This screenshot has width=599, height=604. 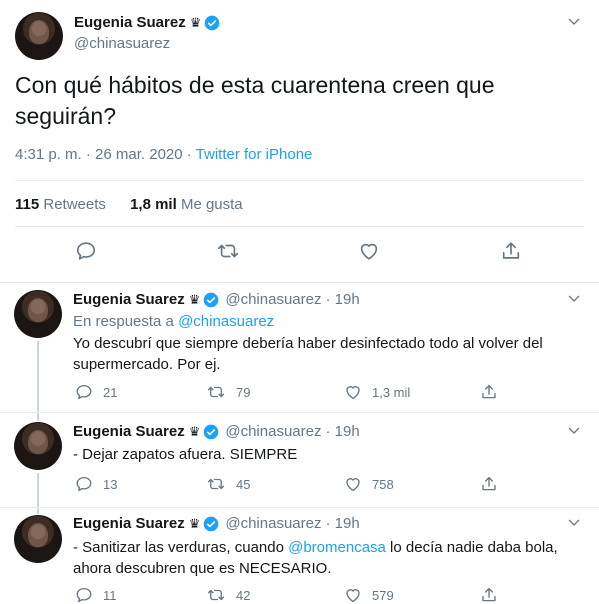 What do you see at coordinates (243, 392) in the screenshot?
I see `retweet-count: 79` at bounding box center [243, 392].